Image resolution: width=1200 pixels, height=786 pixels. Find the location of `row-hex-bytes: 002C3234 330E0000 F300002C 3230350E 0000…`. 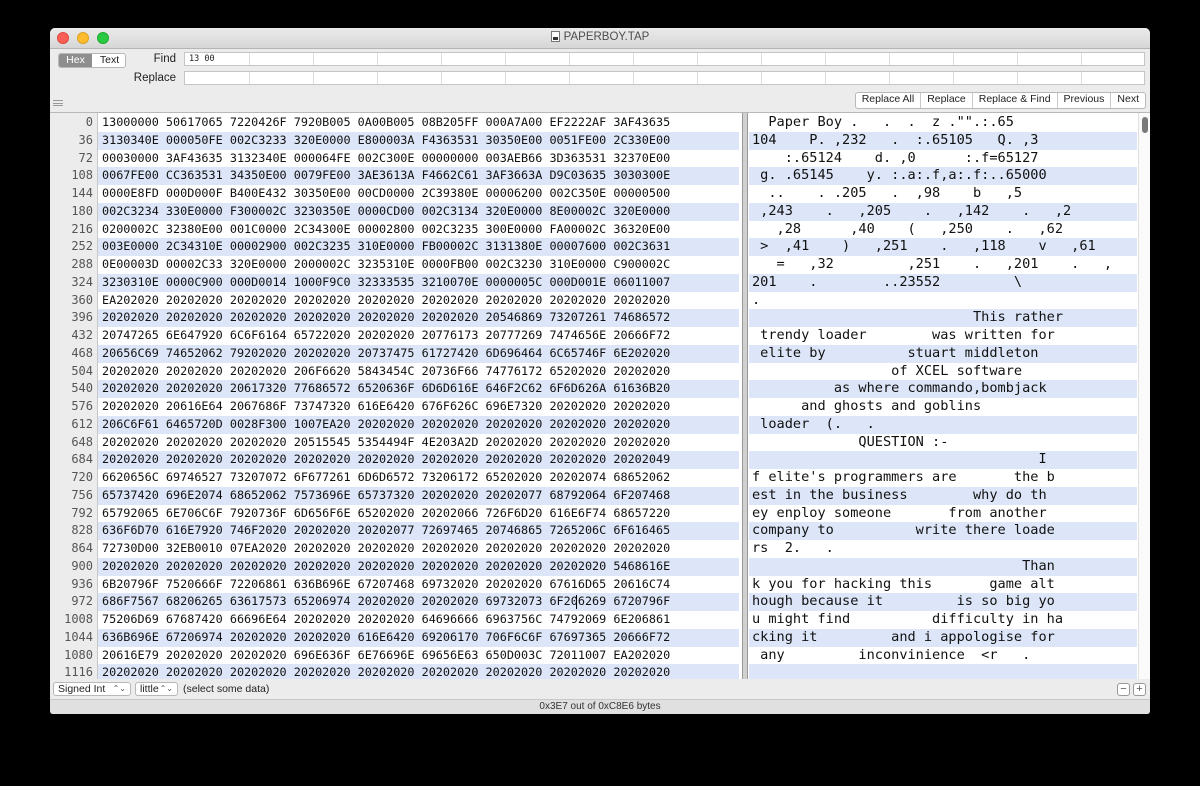

row-hex-bytes: 002C3234 330E0000 F300002C 3230350E 0000… is located at coordinates (386, 212).